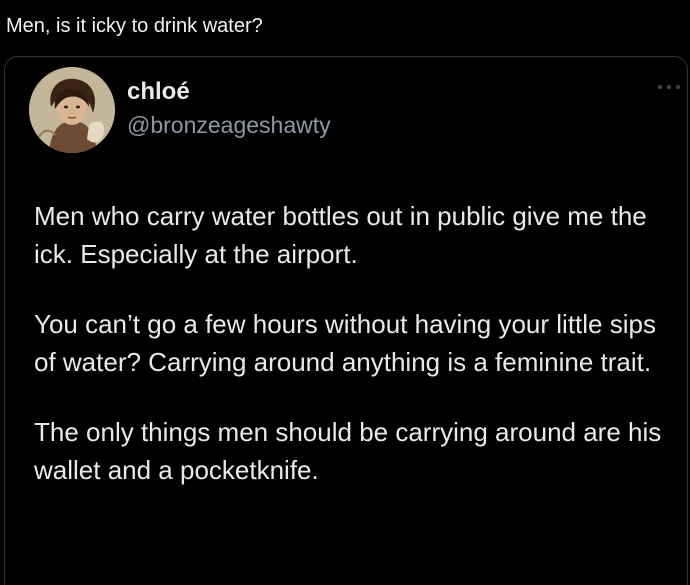  I want to click on display-name: chloé, so click(158, 92).